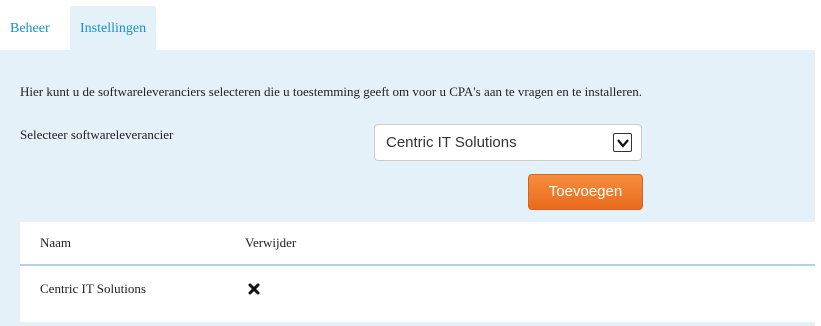 The image size is (821, 326). I want to click on tab-instellingen: Instellingen, so click(113, 28).